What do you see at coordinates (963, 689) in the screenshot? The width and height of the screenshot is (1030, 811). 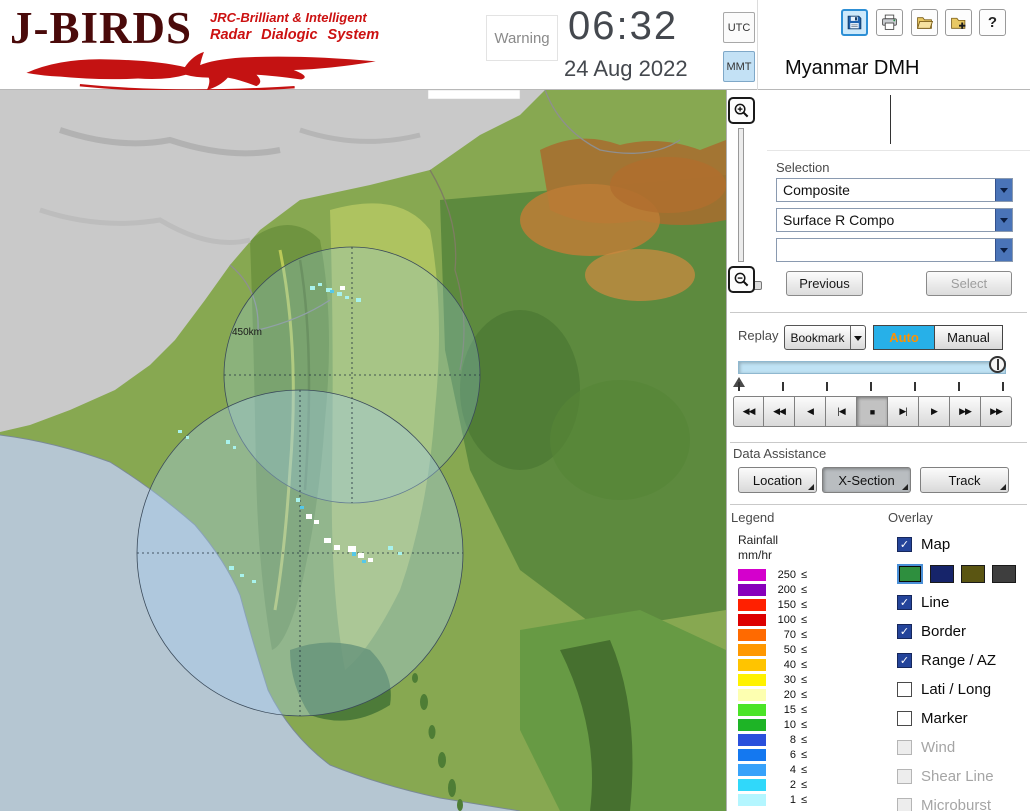 I see `overlay-item-lati-long: Lati / Long` at bounding box center [963, 689].